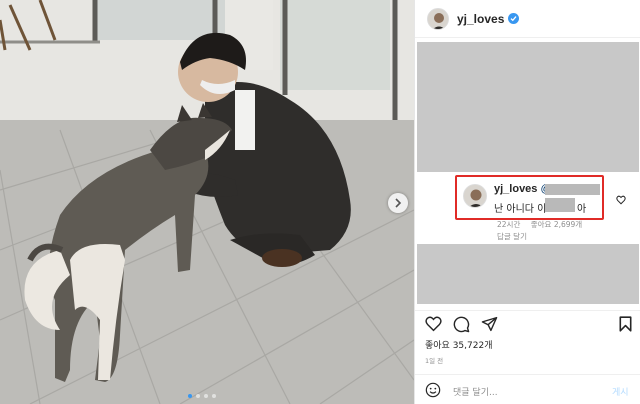 The image size is (640, 404). I want to click on bookmark-icon, so click(625, 324).